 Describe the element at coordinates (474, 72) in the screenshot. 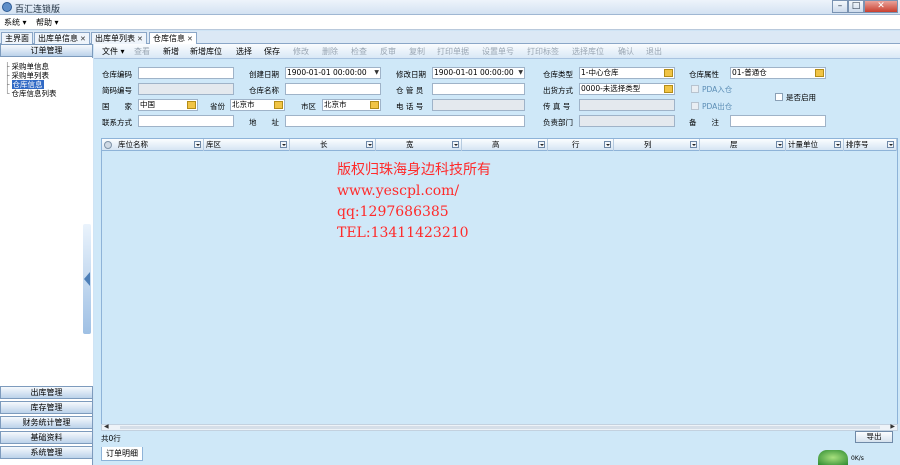

I see `modify-date-value: 1900-01-01 00:00:00` at that location.